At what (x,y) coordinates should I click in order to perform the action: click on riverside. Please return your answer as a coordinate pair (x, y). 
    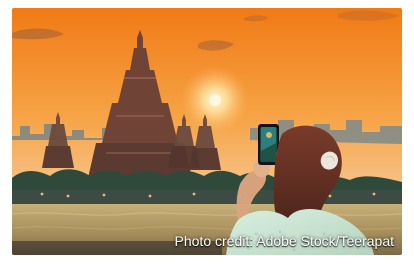
    Looking at the image, I should click on (207, 197).